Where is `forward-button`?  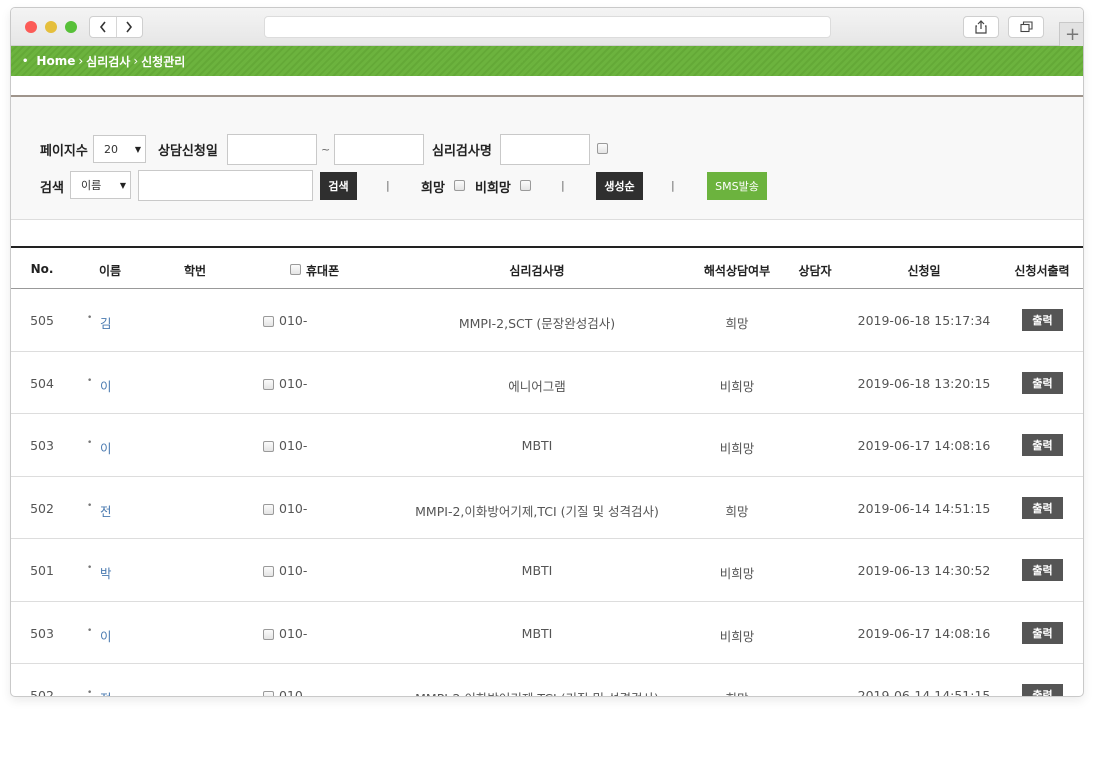
forward-button is located at coordinates (129, 27).